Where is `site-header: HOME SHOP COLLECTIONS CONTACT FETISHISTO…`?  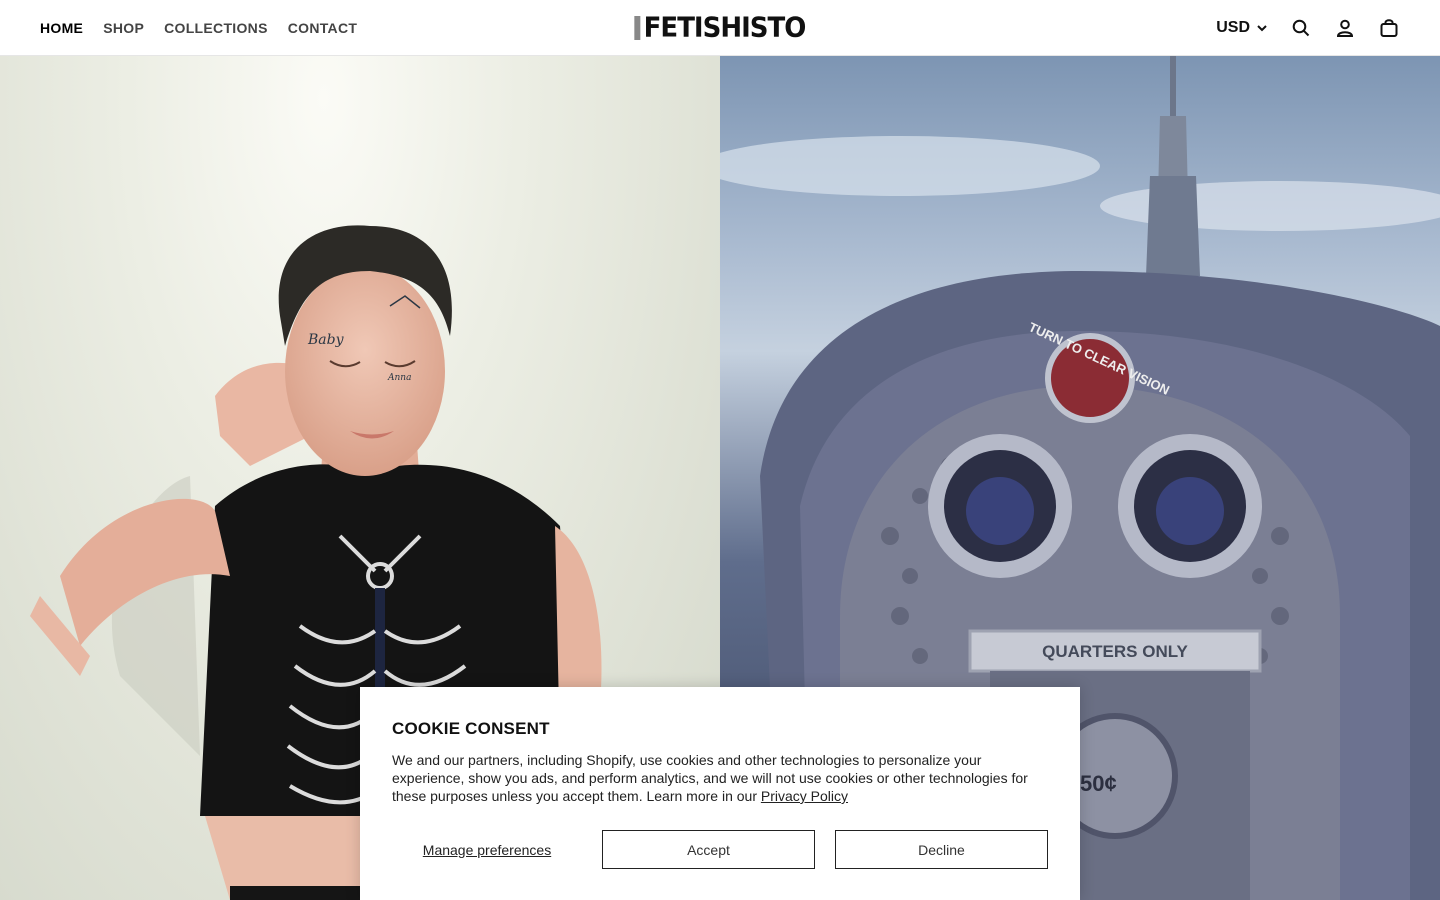 site-header: HOME SHOP COLLECTIONS CONTACT FETISHISTO… is located at coordinates (720, 28).